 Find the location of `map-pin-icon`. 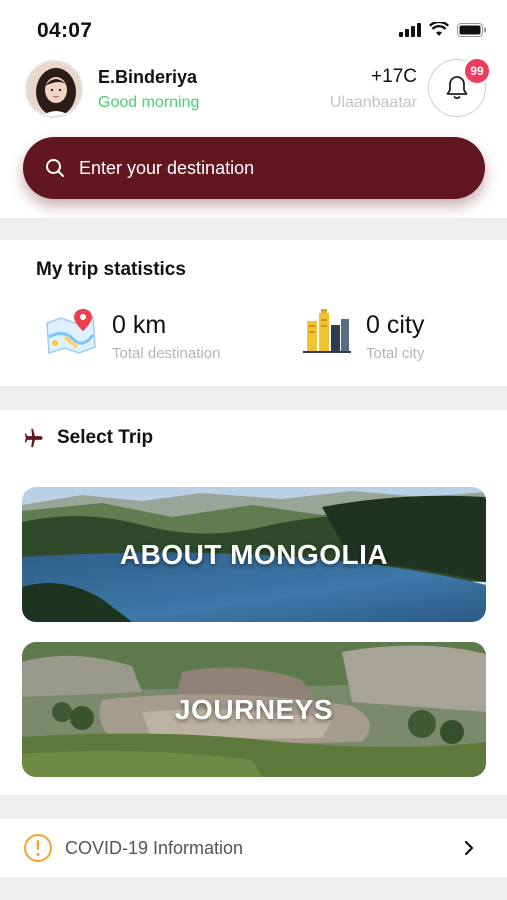

map-pin-icon is located at coordinates (71, 331).